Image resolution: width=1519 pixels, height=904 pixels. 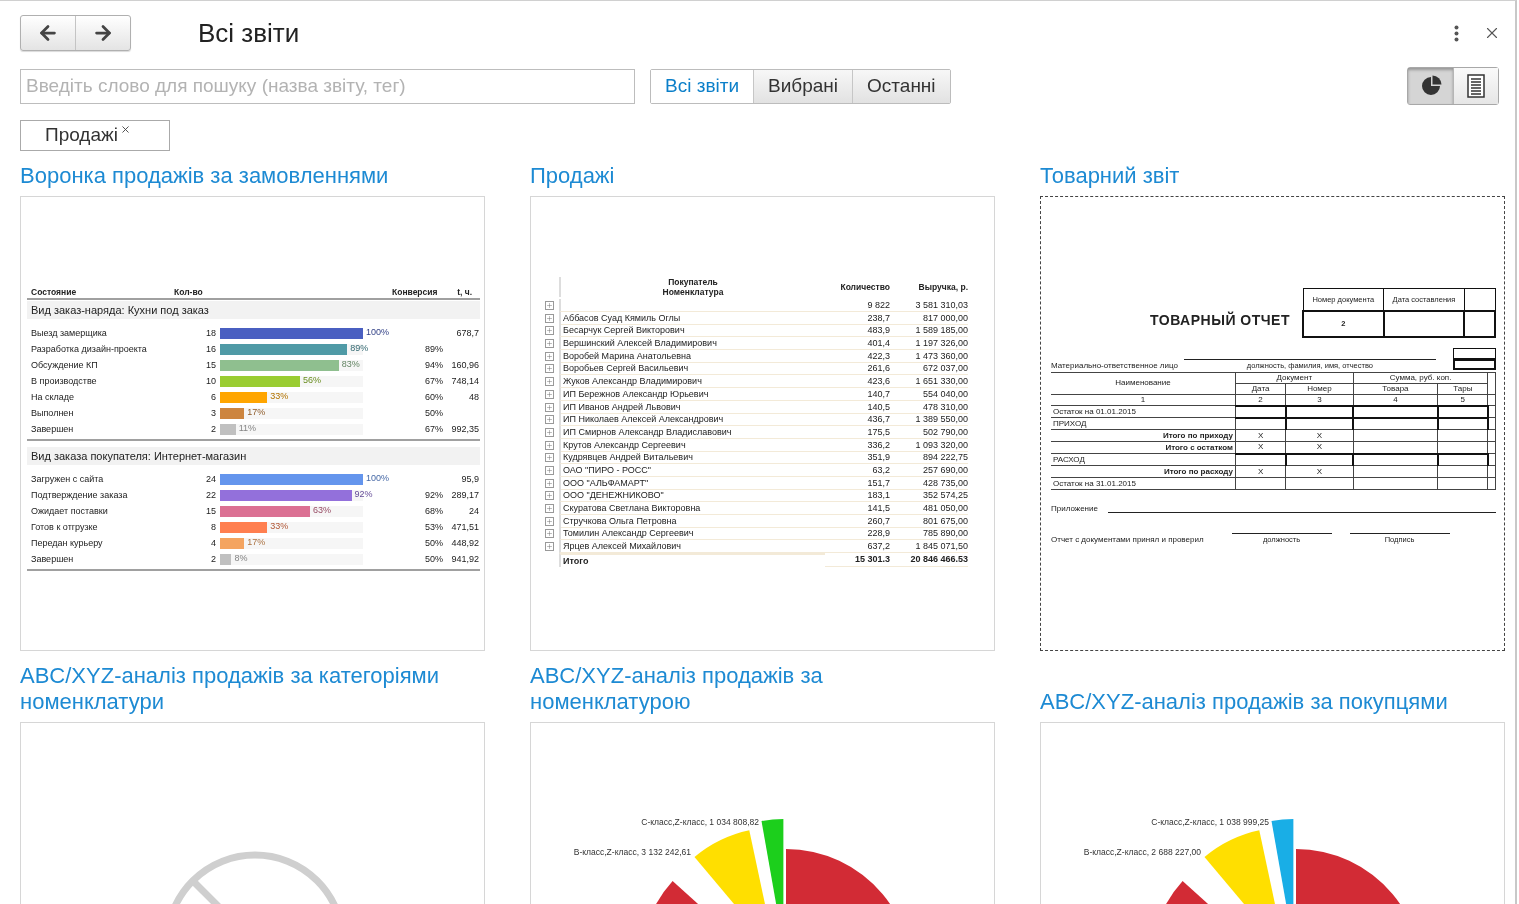 What do you see at coordinates (857, 318) in the screenshot?
I see `table-cell: 238,7` at bounding box center [857, 318].